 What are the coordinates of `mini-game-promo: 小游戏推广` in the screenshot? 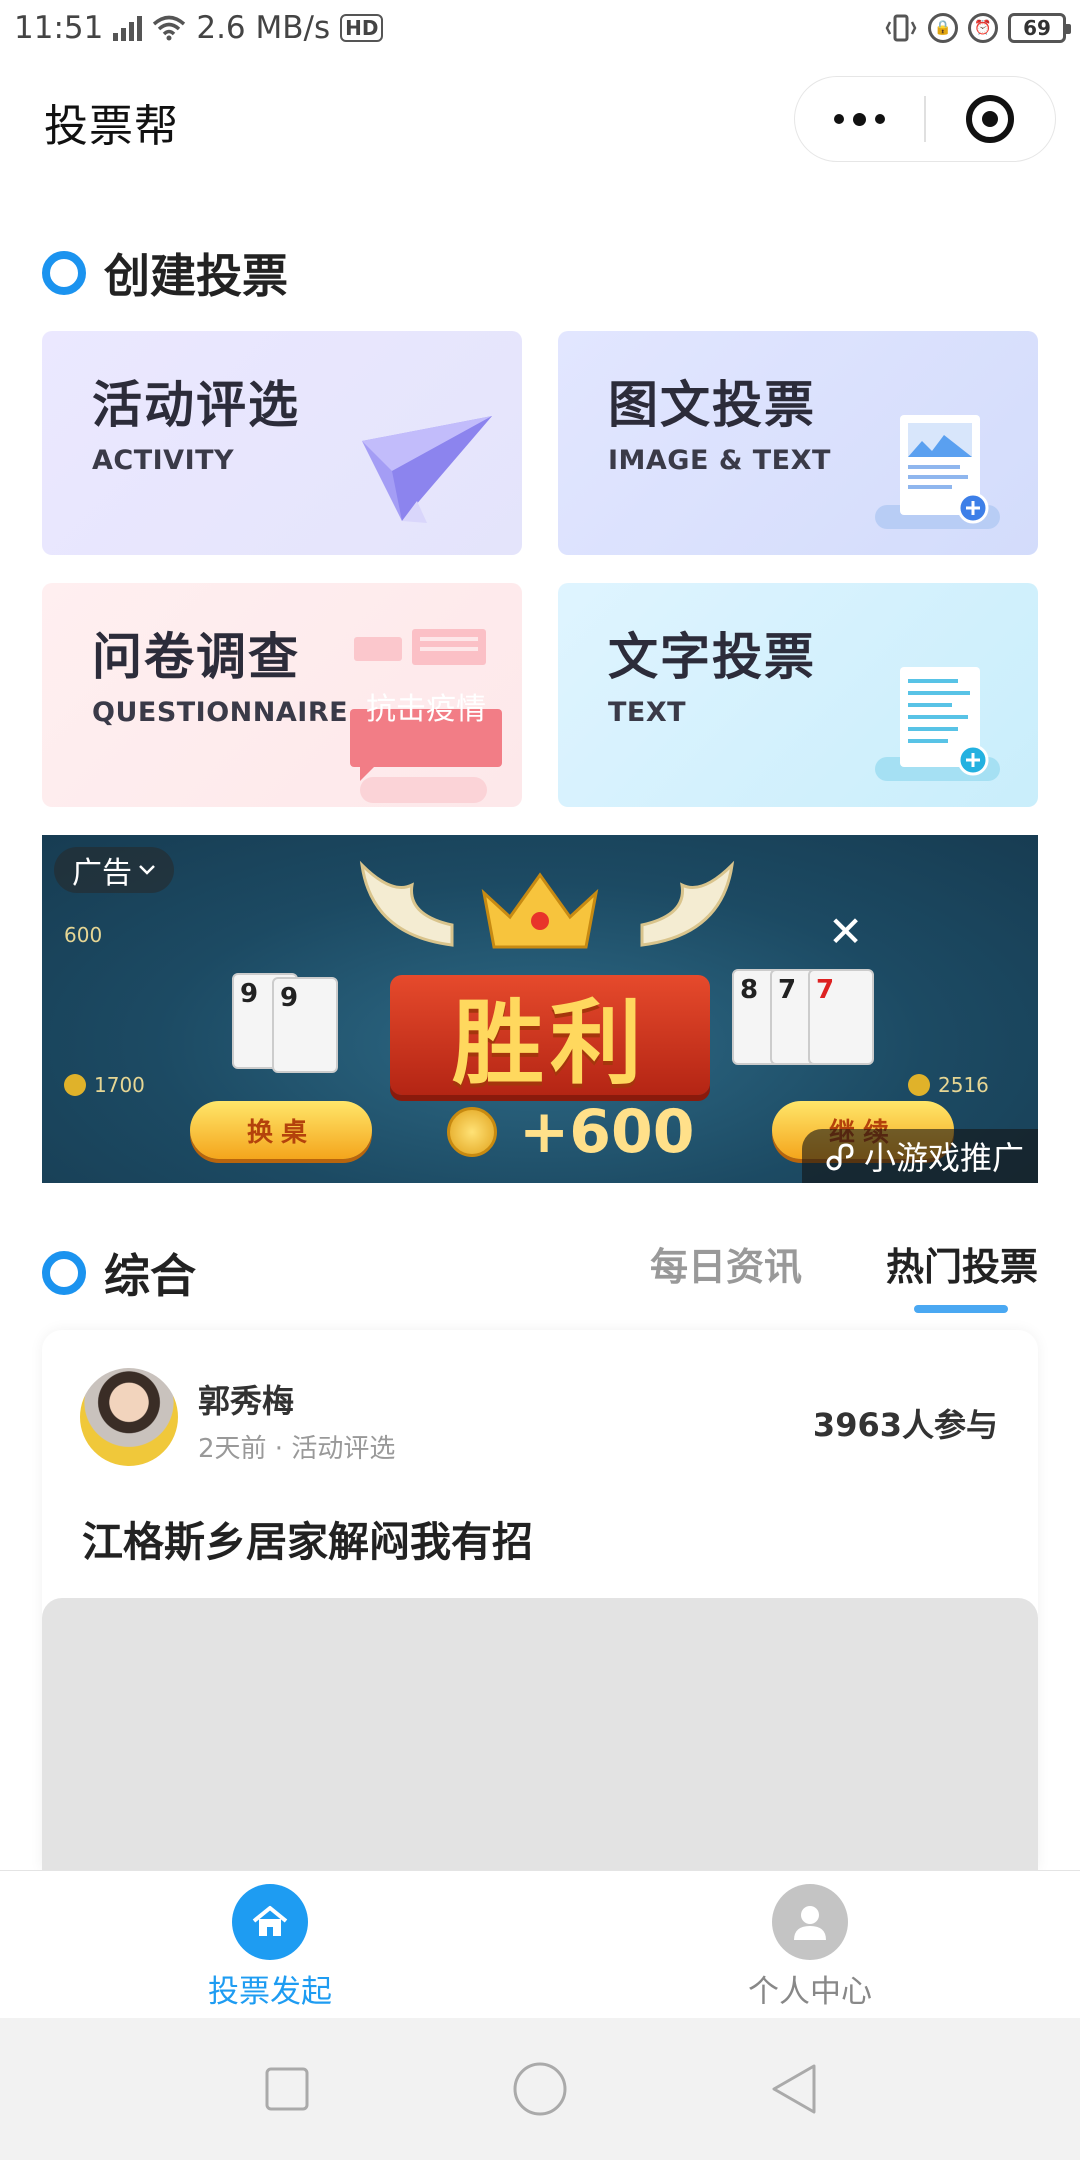 It's located at (919, 1156).